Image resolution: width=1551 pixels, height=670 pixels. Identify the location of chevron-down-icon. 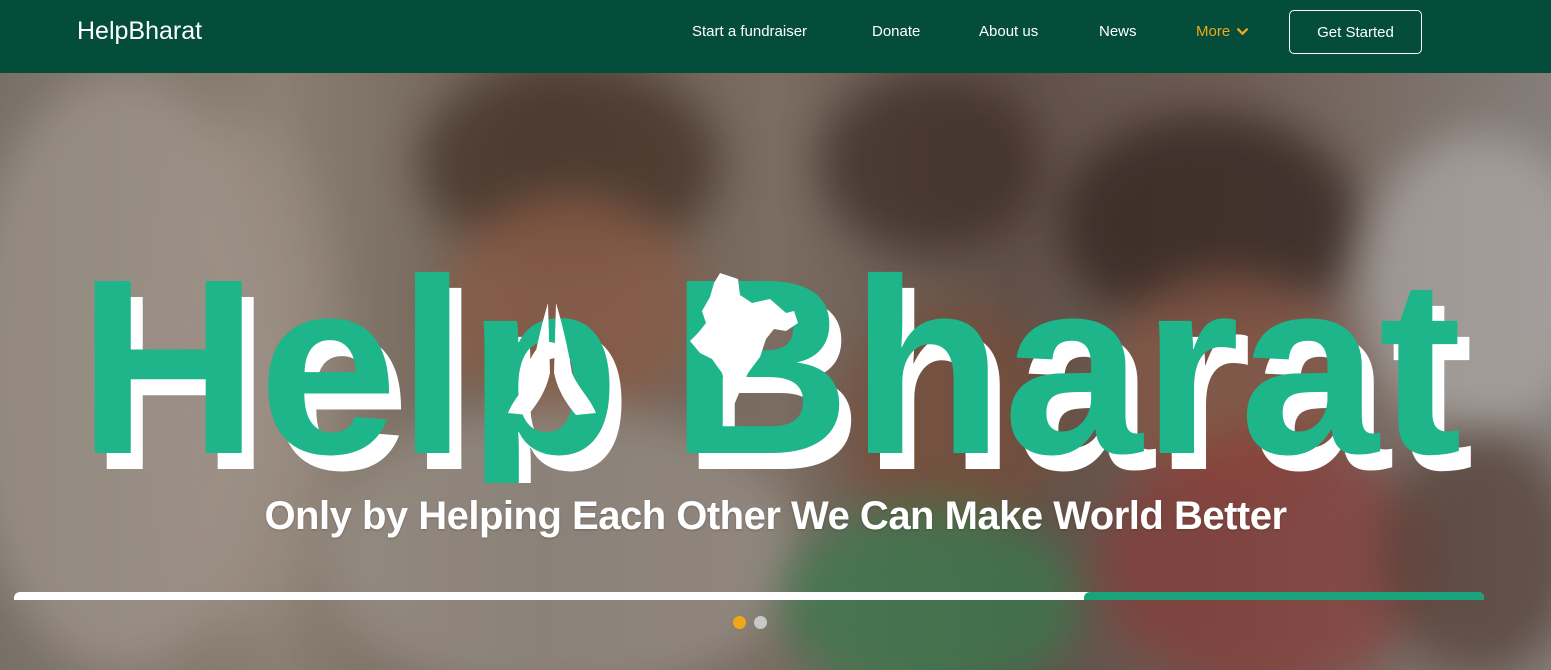
(1243, 31).